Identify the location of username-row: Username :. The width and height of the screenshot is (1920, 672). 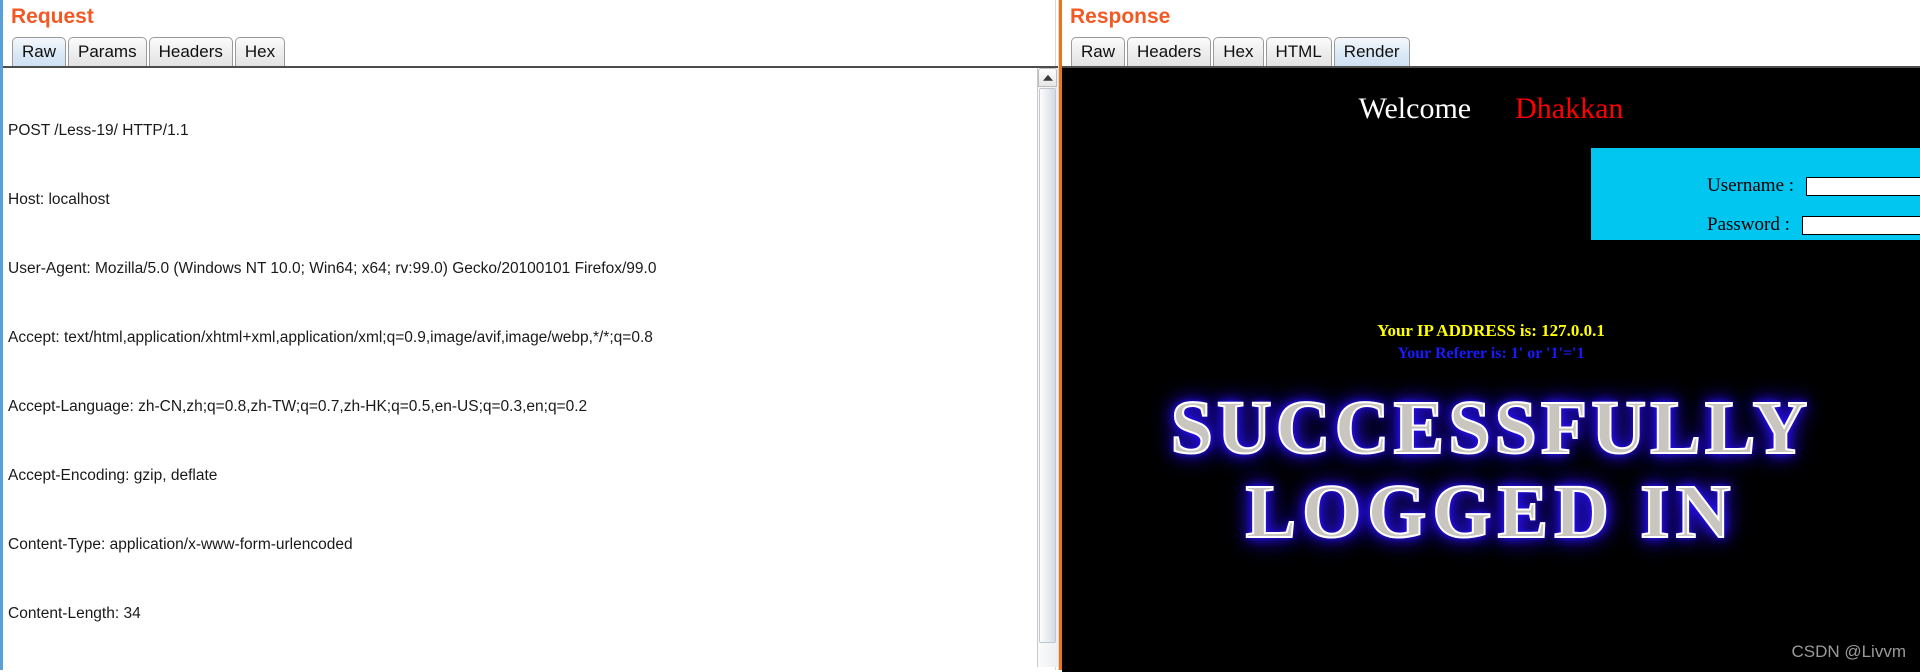
(1755, 177).